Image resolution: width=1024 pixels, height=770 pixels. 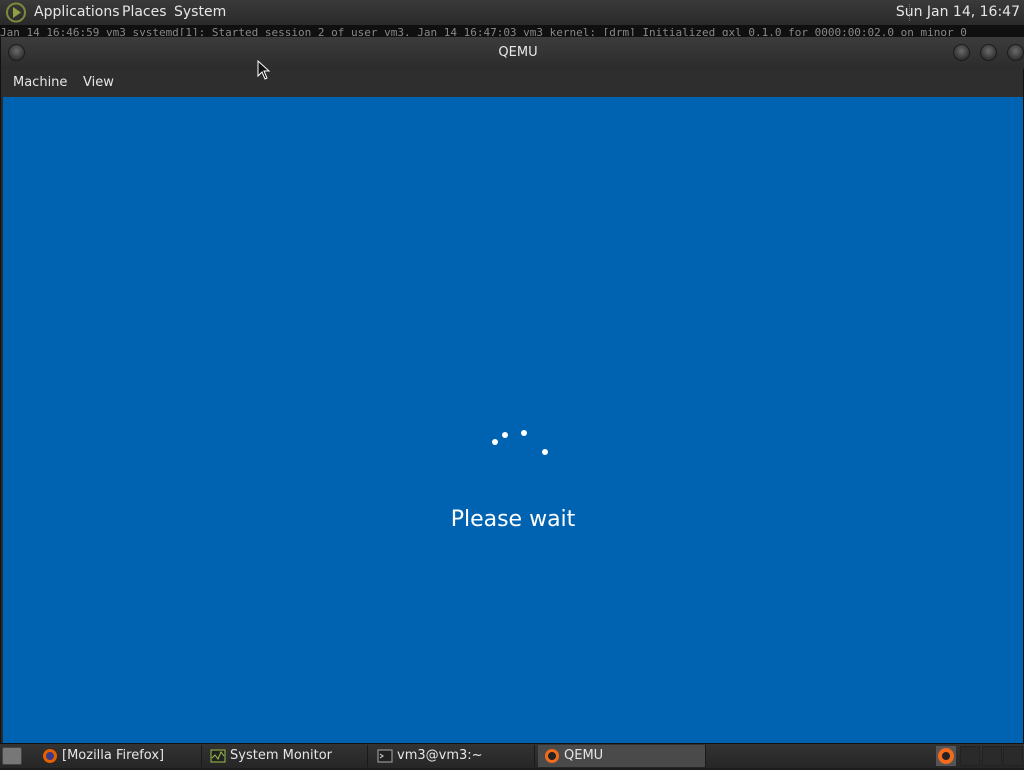 I want to click on terminal-icon, so click(x=385, y=756).